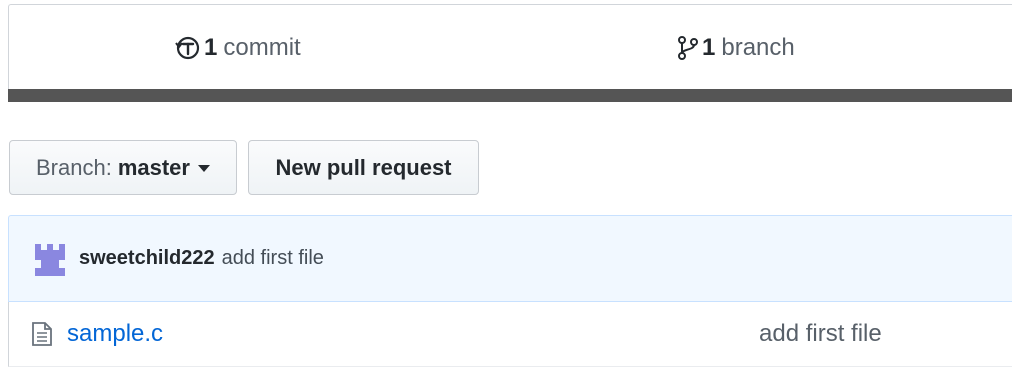 This screenshot has width=1012, height=385. Describe the element at coordinates (153, 167) in the screenshot. I see `branch-select-value: master` at that location.